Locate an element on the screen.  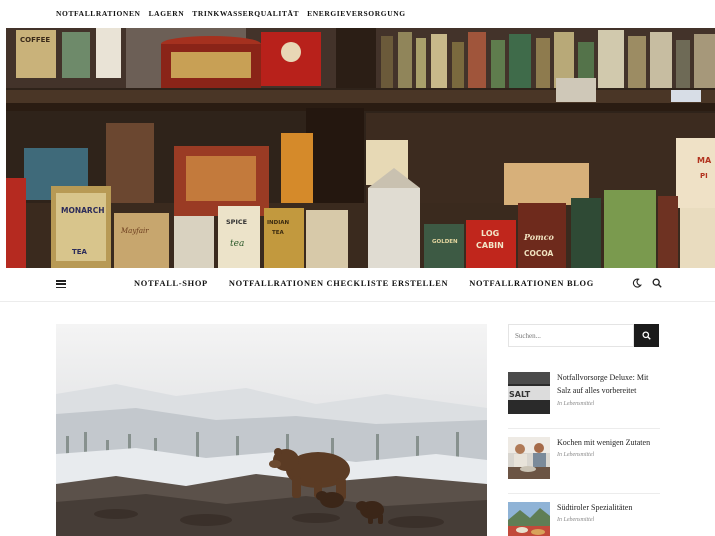
tin-label: COCOA is located at coordinates (539, 253).